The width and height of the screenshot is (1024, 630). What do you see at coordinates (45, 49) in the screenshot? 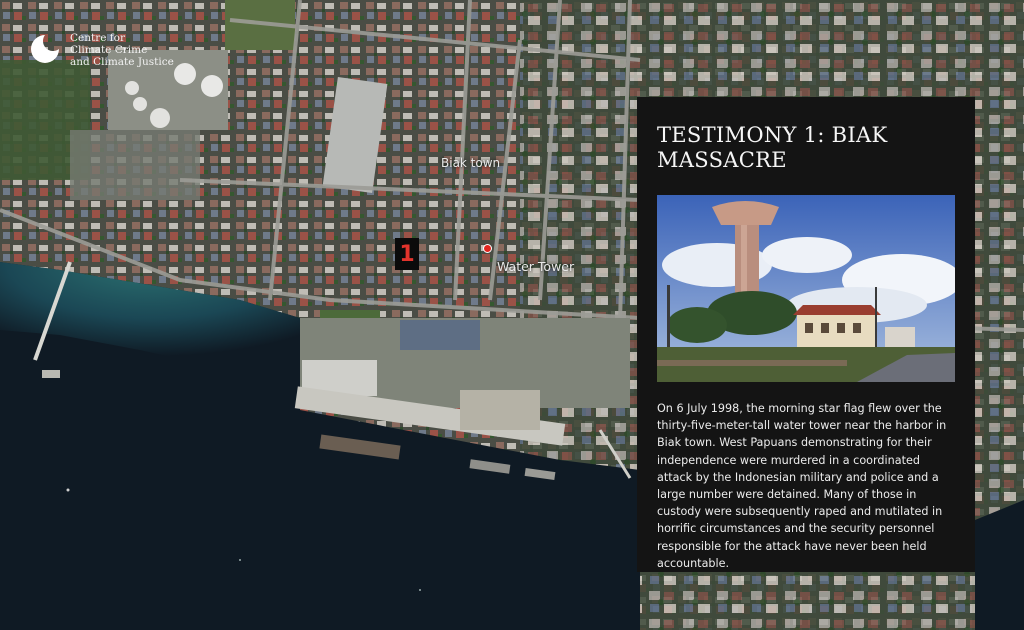
I see `crescent-logo-icon` at bounding box center [45, 49].